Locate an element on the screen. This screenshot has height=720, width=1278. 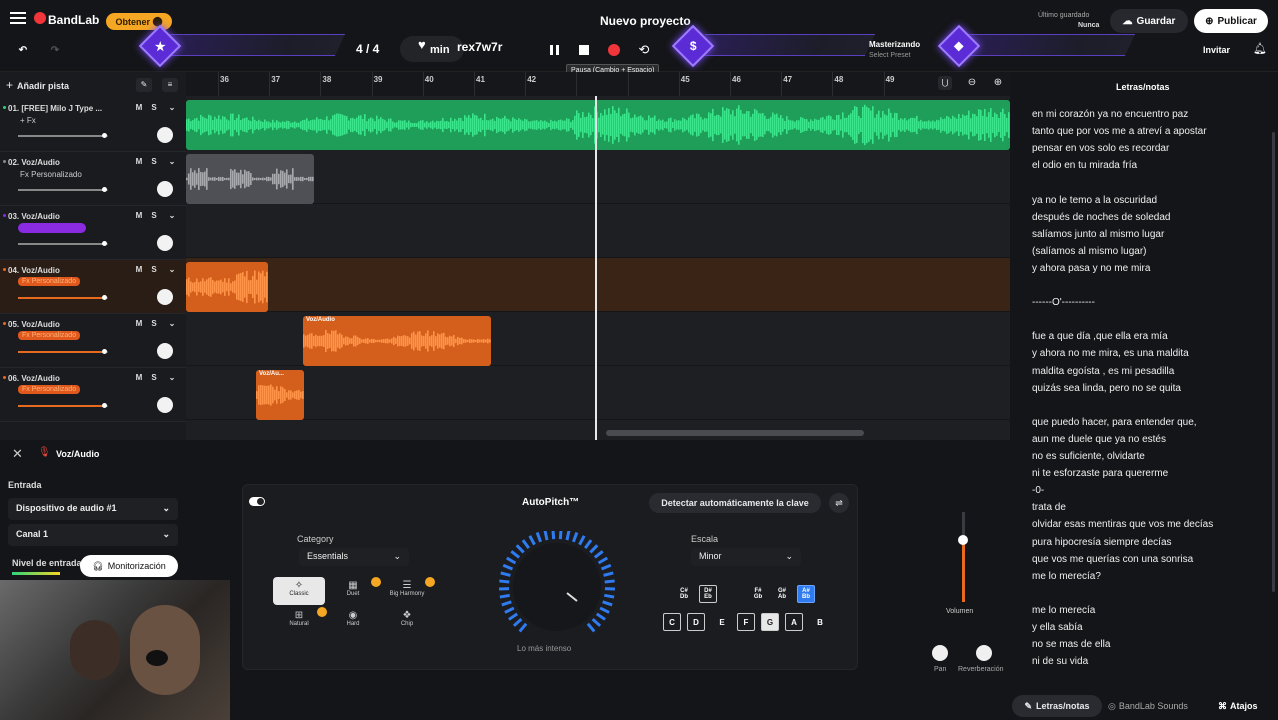
lyric-line: el odio en tu mirada fría is located at coordinates (1084, 165).